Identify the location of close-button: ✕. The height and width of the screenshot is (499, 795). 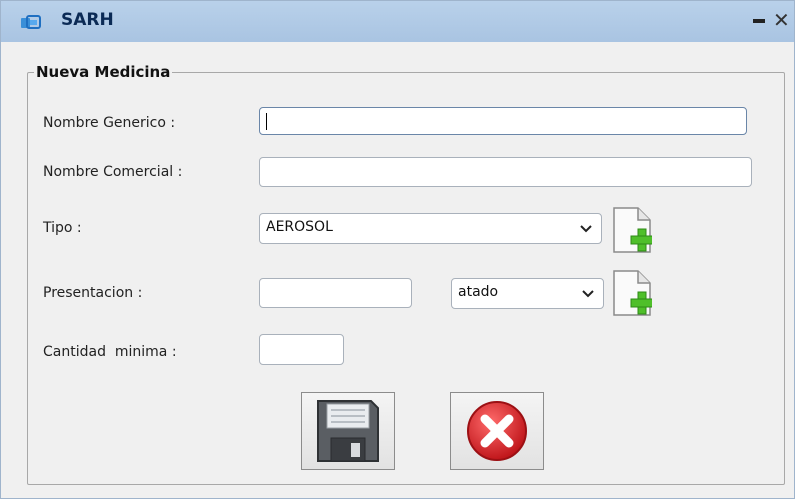
(781, 20).